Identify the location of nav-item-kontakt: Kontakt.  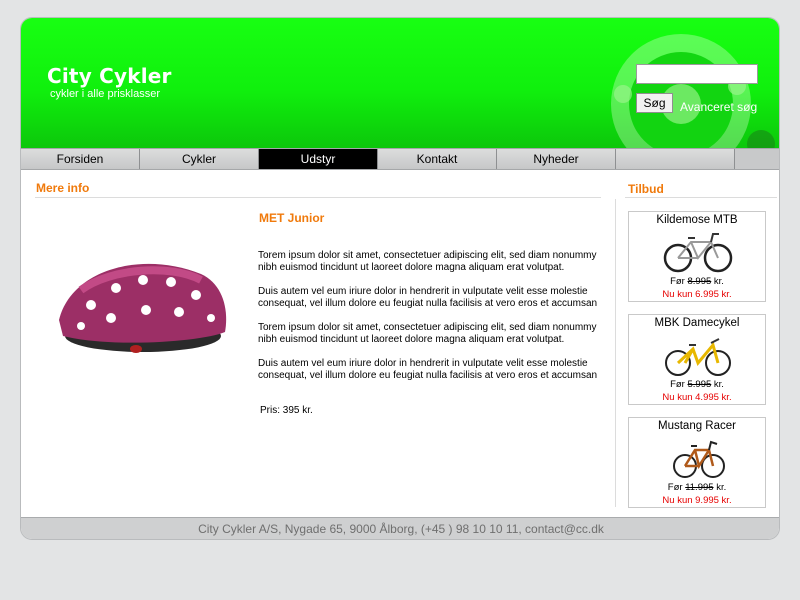
(437, 159).